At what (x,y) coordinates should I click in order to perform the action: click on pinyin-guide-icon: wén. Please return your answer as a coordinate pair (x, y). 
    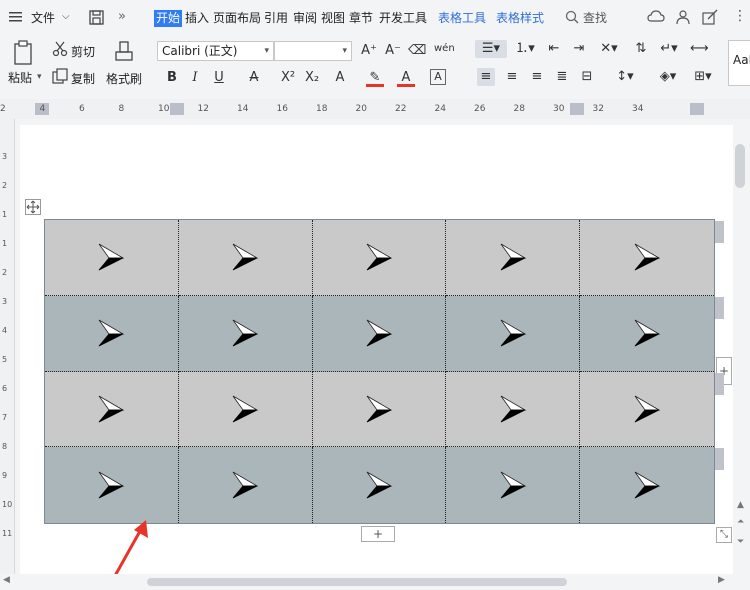
    Looking at the image, I should click on (444, 49).